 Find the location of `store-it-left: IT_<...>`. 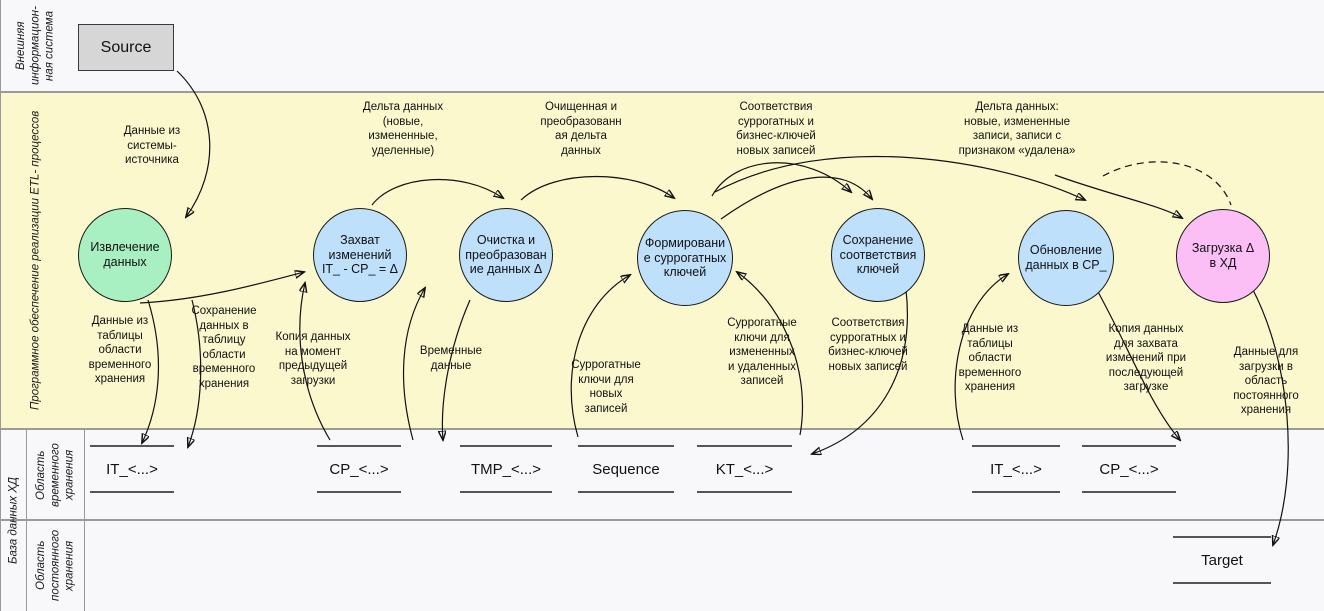

store-it-left: IT_<...> is located at coordinates (132, 469).